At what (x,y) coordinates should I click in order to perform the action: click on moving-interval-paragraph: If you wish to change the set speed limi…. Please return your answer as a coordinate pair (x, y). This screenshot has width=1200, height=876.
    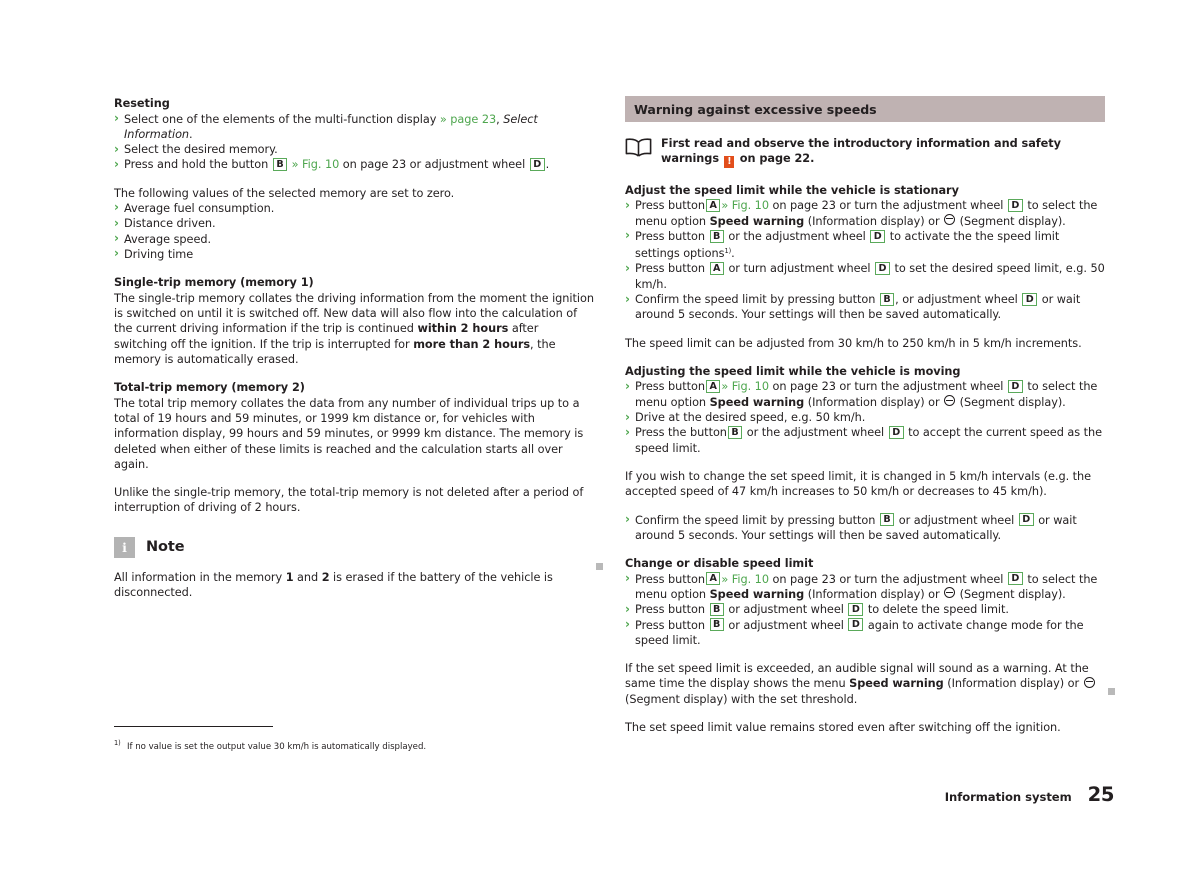
    Looking at the image, I should click on (858, 484).